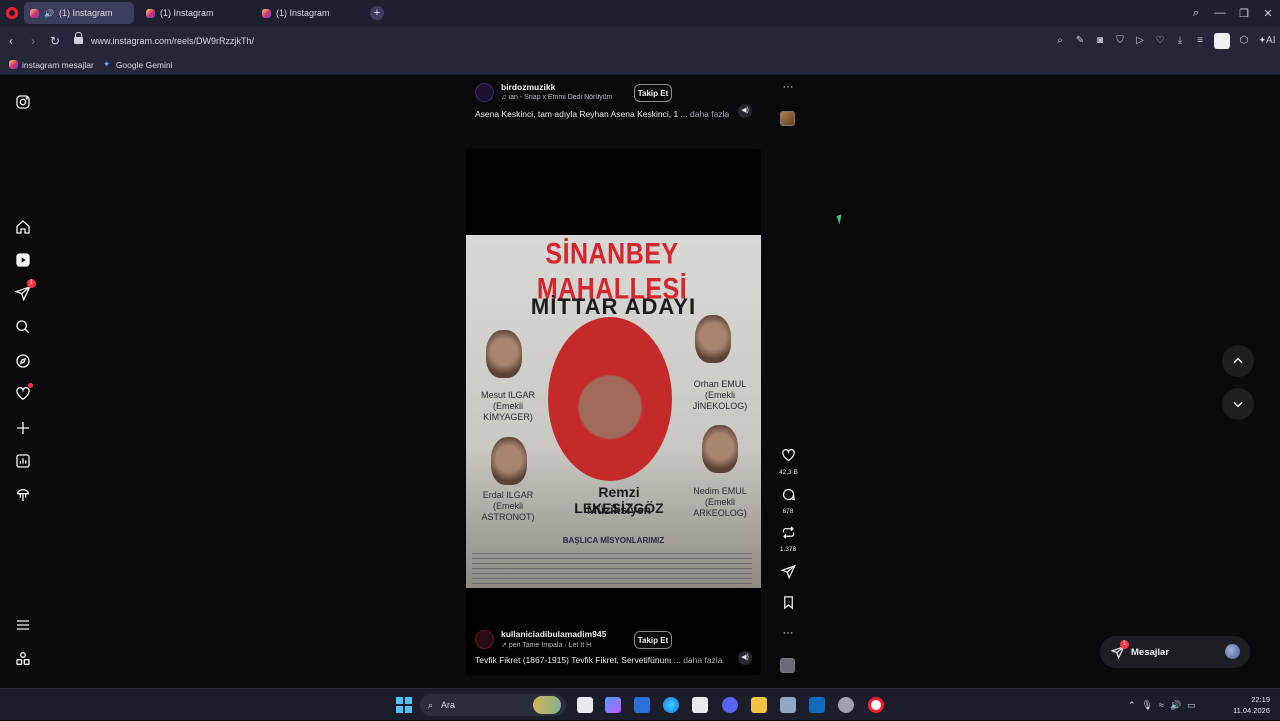 Image resolution: width=1280 pixels, height=721 pixels. Describe the element at coordinates (22, 460) in the screenshot. I see `dashboard-icon` at that location.